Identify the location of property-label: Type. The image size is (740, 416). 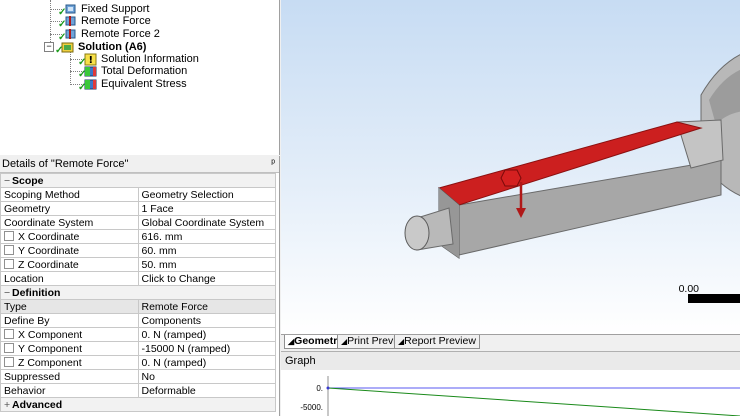
(69, 306).